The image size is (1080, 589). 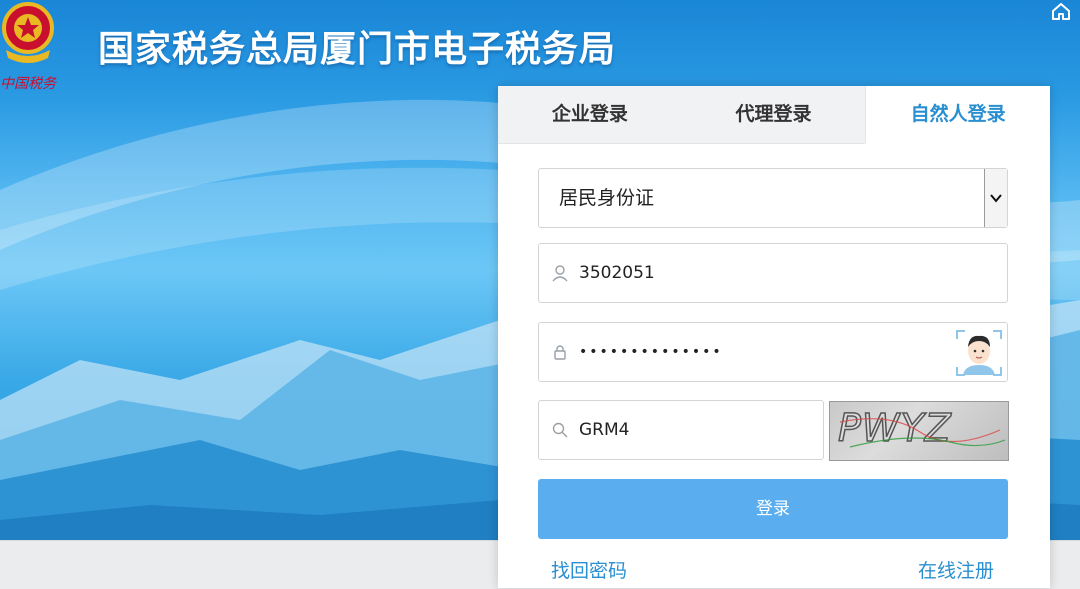 What do you see at coordinates (607, 198) in the screenshot?
I see `id-type-selected: 居民身份证` at bounding box center [607, 198].